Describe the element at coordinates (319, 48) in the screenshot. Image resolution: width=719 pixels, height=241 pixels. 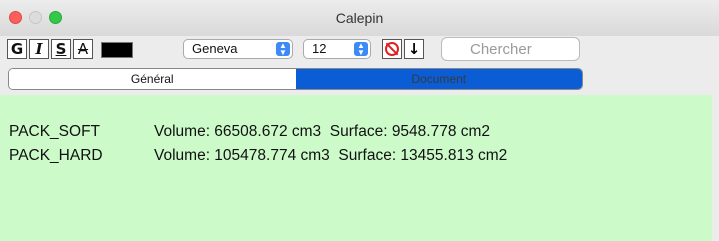
I see `size-popup-value: 12` at that location.